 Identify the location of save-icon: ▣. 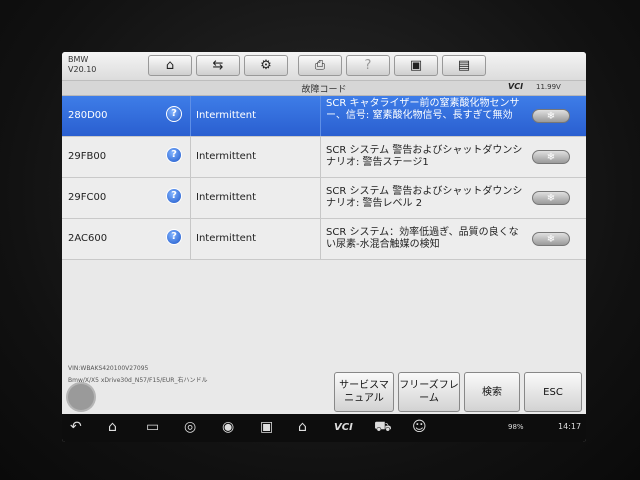
(416, 65).